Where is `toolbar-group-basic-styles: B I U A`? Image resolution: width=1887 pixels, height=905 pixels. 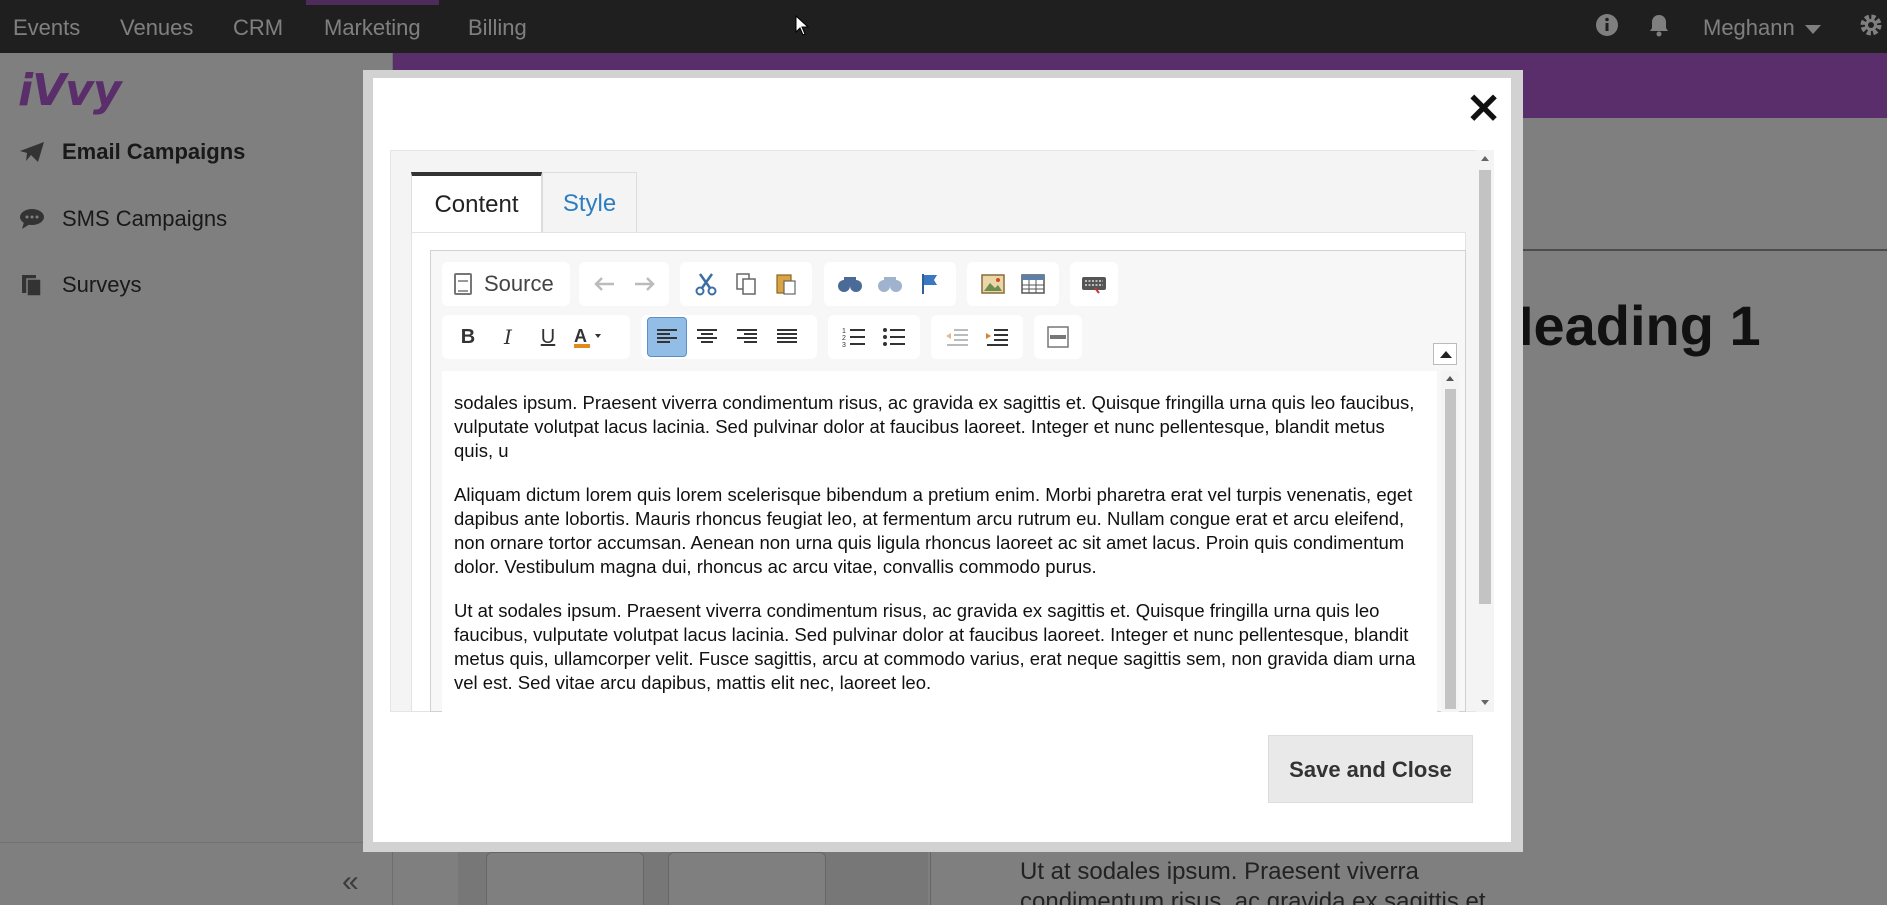 toolbar-group-basic-styles: B I U A is located at coordinates (536, 337).